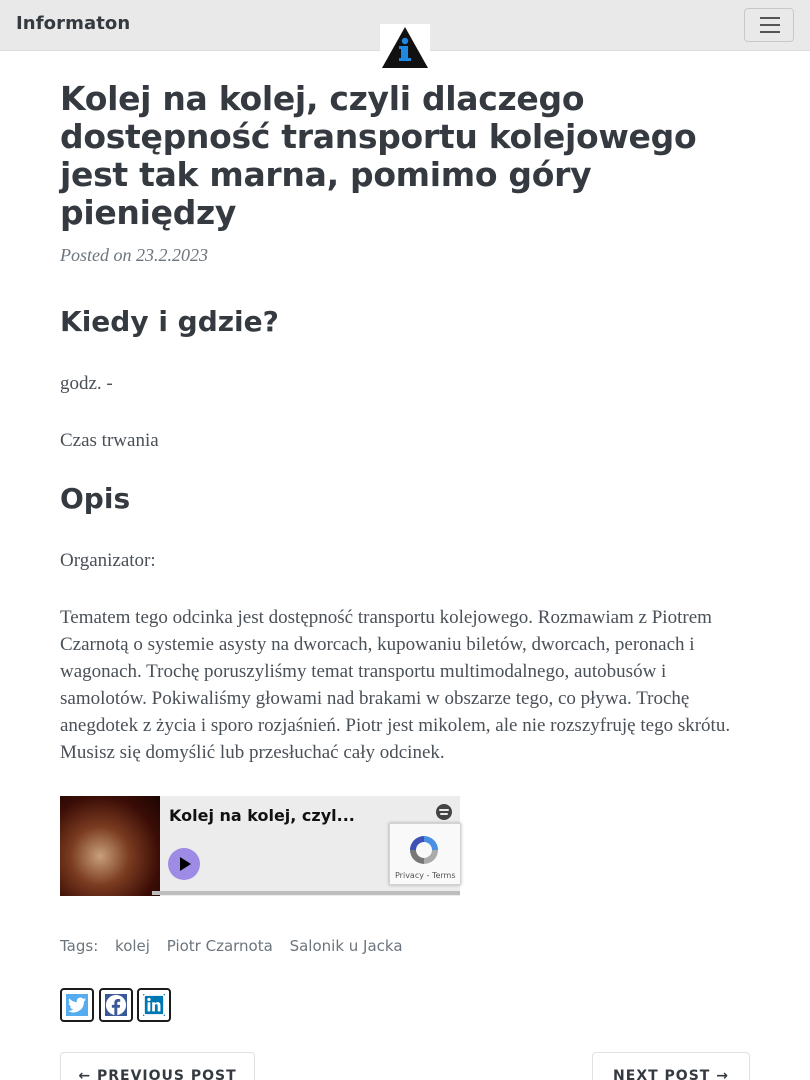  What do you see at coordinates (157, 1066) in the screenshot?
I see `previous-post-button: ← PREVIOUS POST` at bounding box center [157, 1066].